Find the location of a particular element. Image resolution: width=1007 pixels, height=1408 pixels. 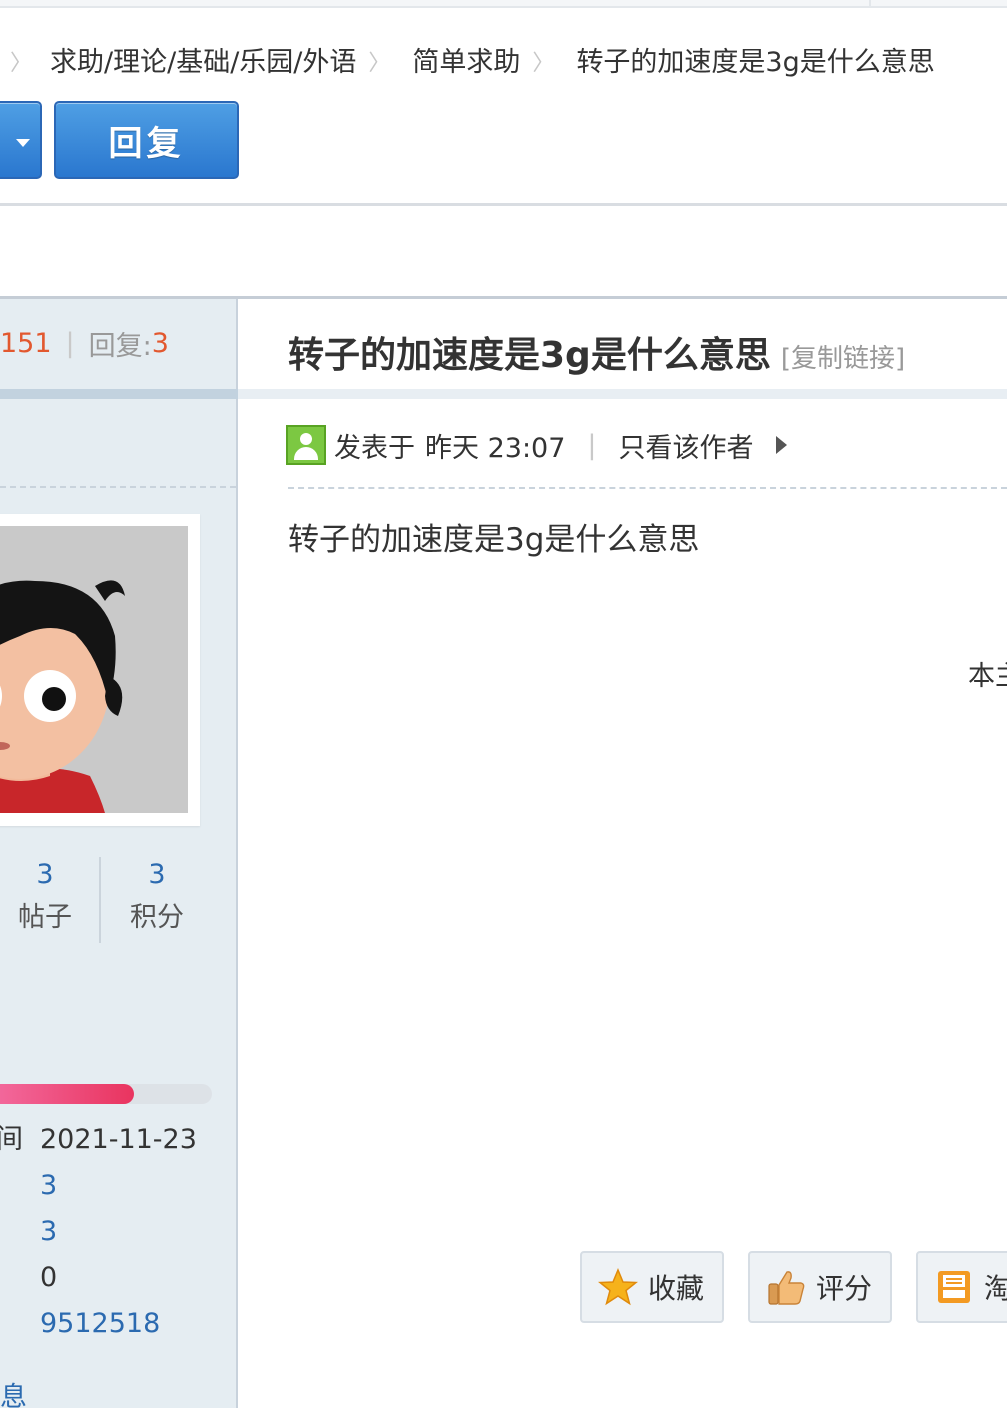

reply-button: 回复 is located at coordinates (146, 140).